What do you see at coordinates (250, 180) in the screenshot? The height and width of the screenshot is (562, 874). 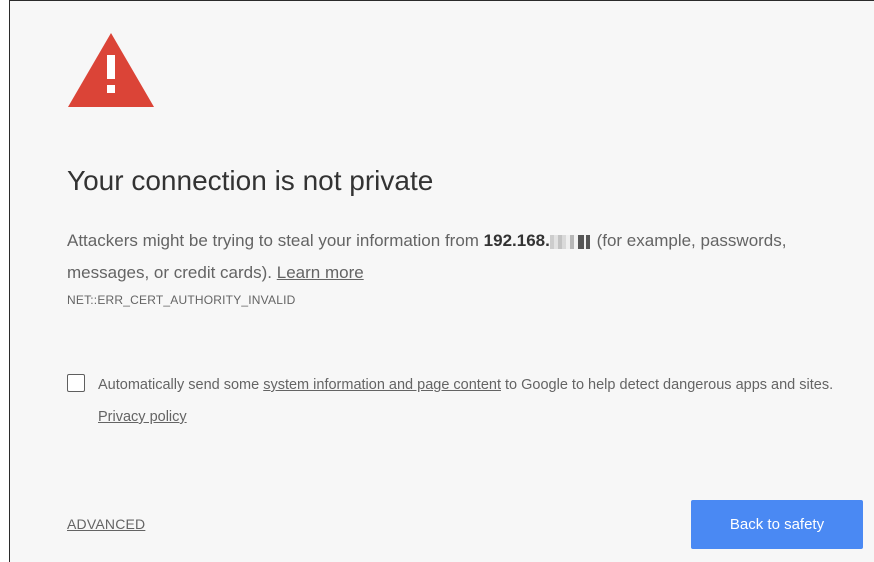 I see `page-title: Your connection is not private` at bounding box center [250, 180].